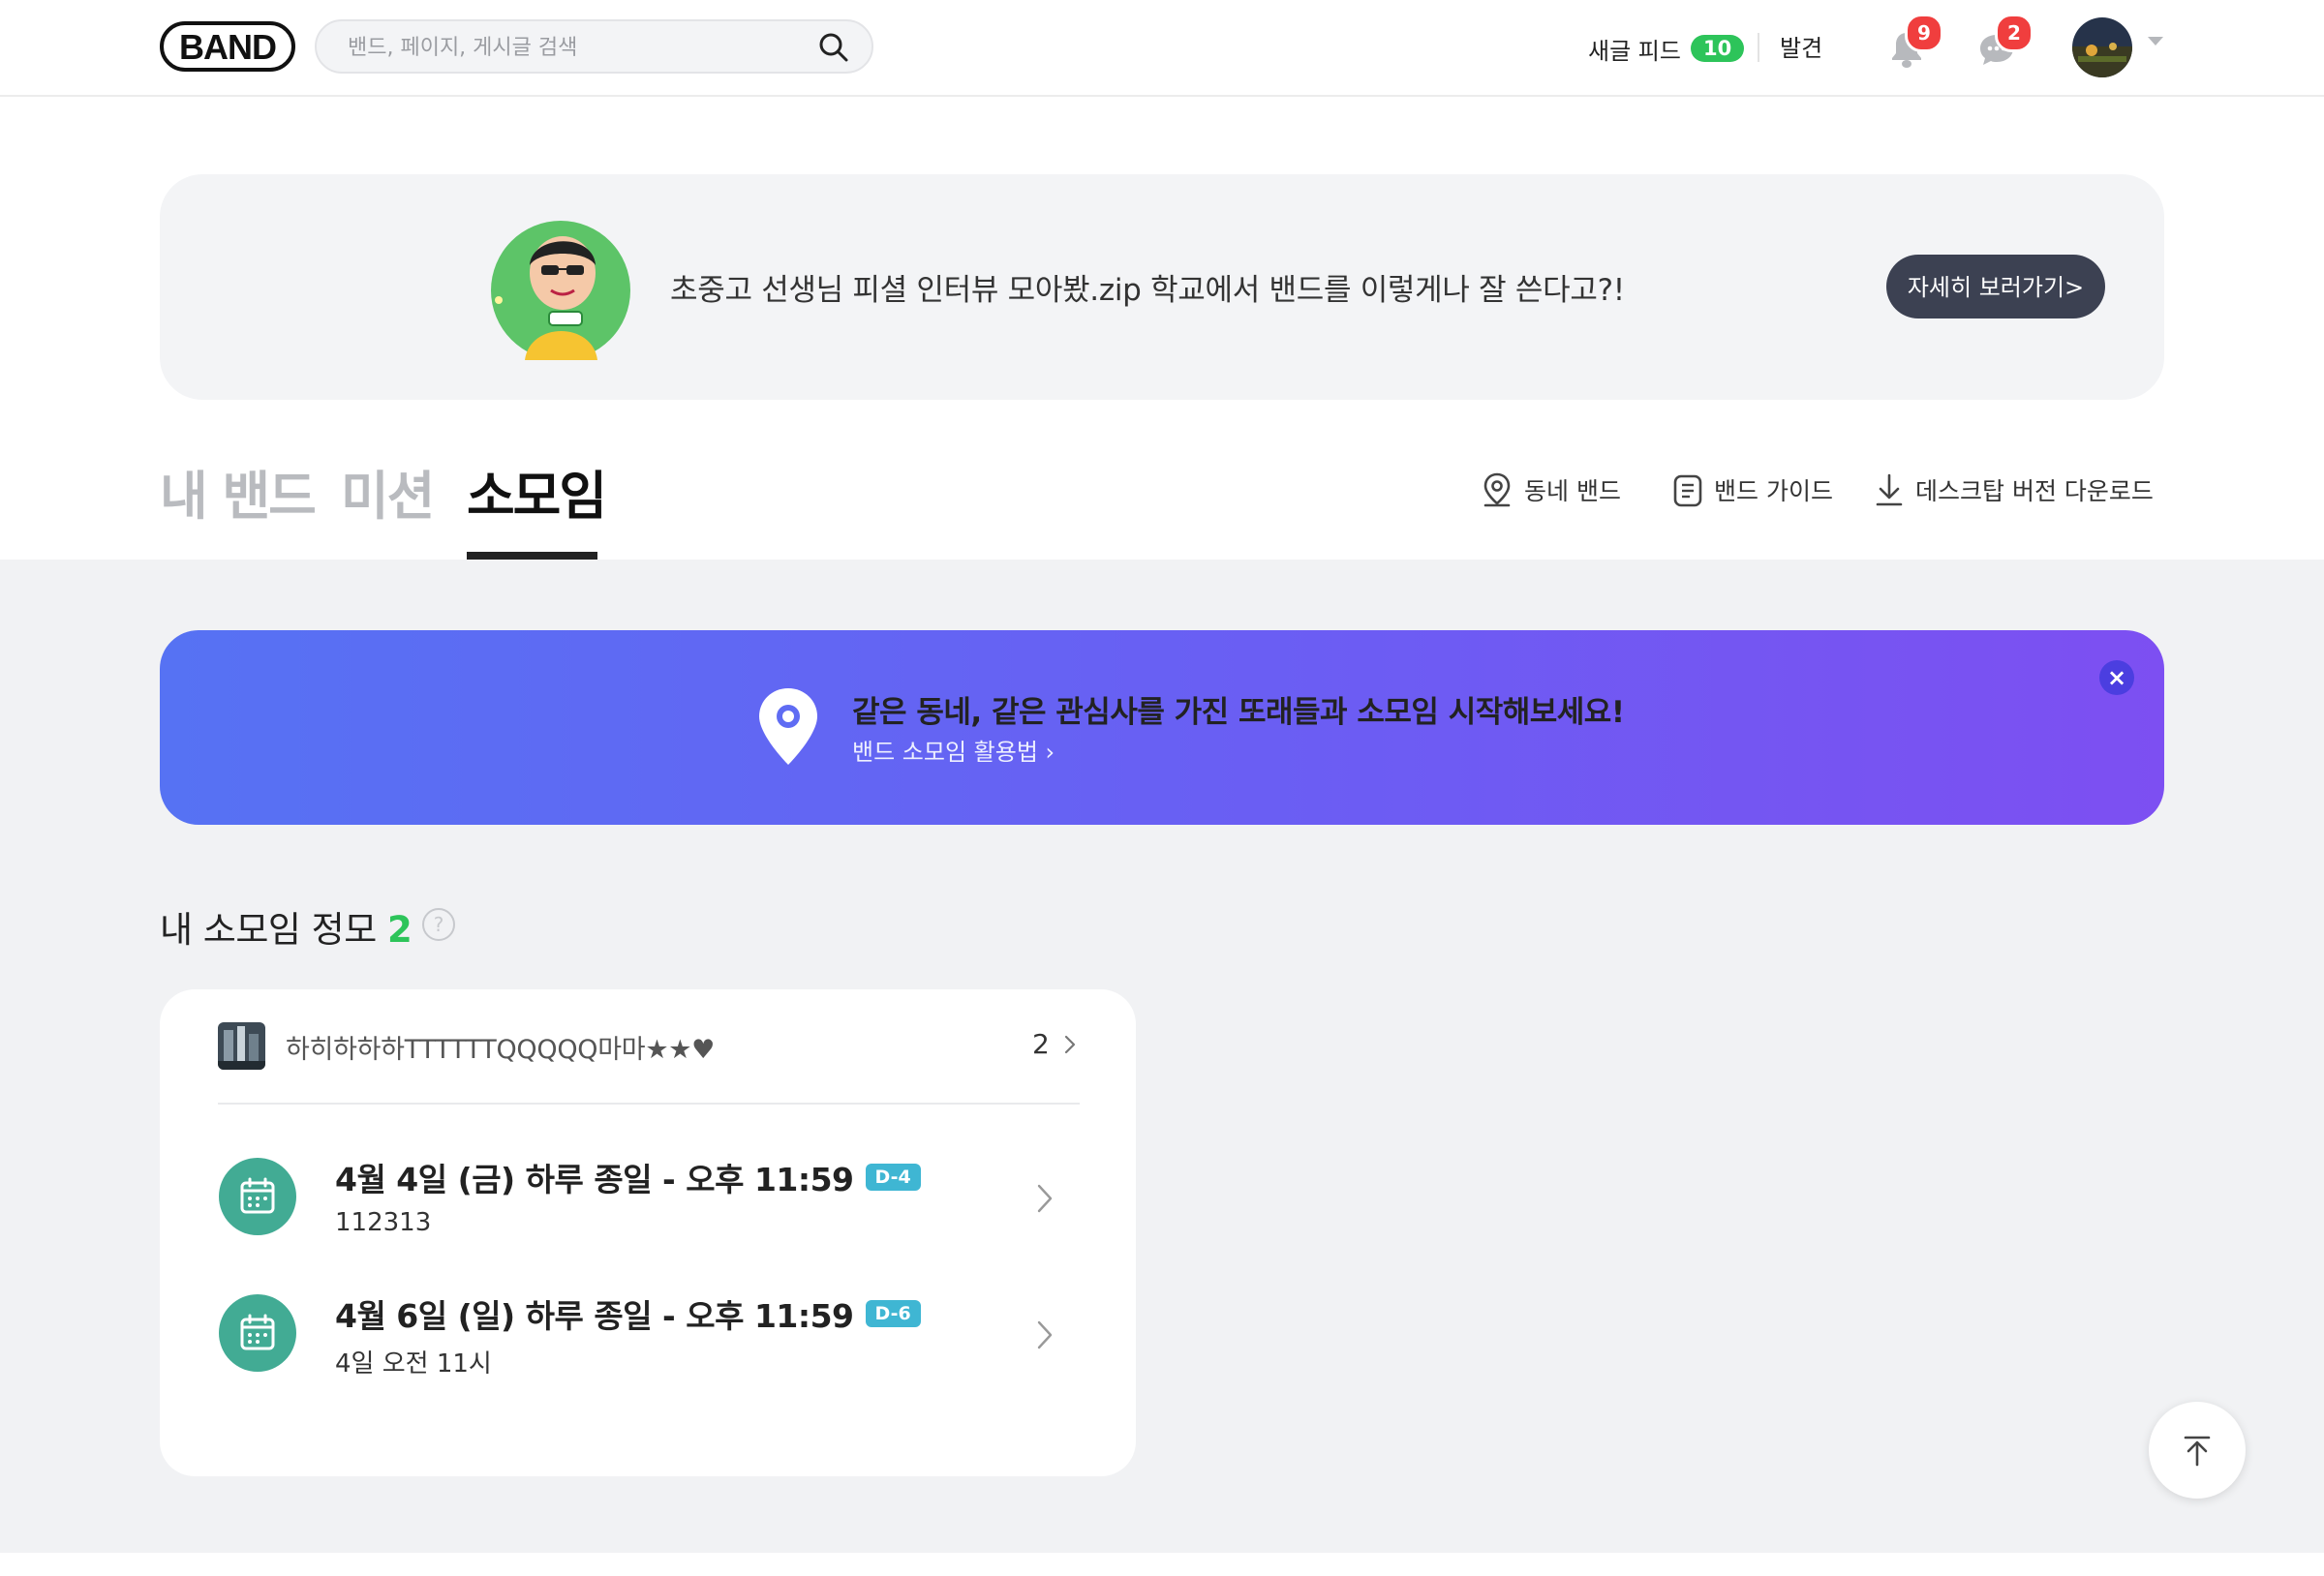  I want to click on avatar-image, so click(2102, 47).